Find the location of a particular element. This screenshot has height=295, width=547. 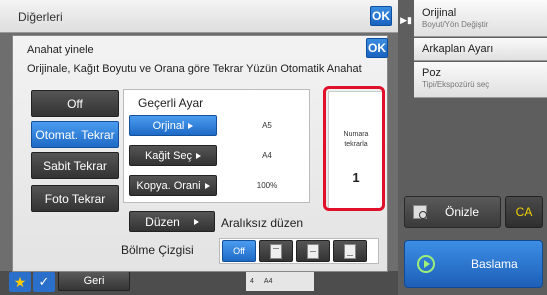

sidebar-item-label: Orijinal is located at coordinates (439, 13).